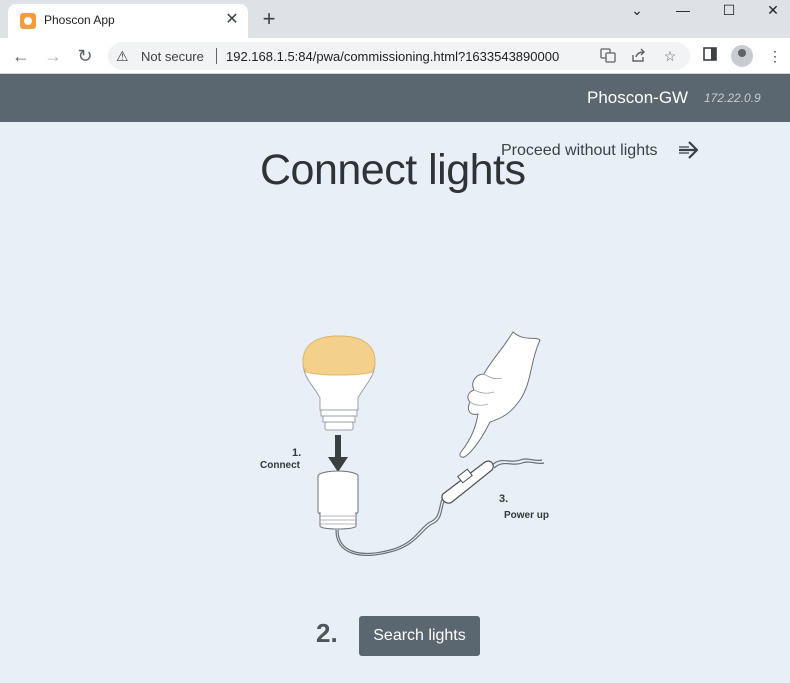 This screenshot has width=790, height=683. Describe the element at coordinates (419, 636) in the screenshot. I see `search-lights-button: Search lights` at that location.